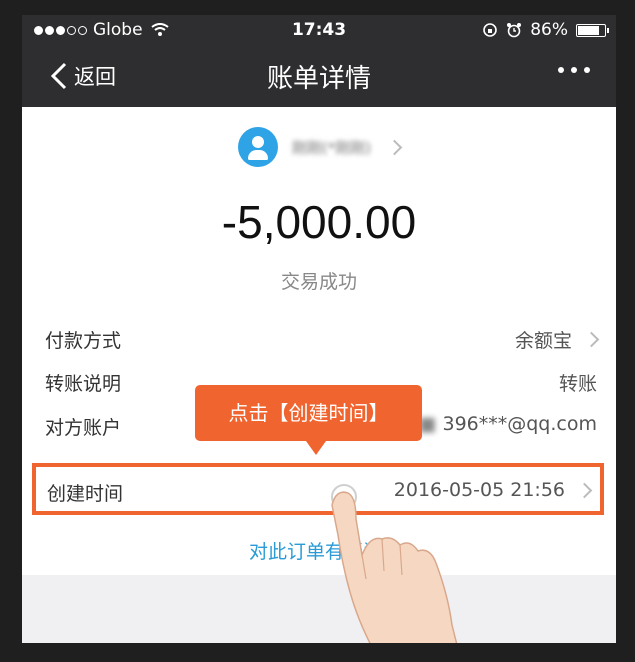 This screenshot has width=635, height=662. I want to click on detail-value: 转账, so click(577, 384).